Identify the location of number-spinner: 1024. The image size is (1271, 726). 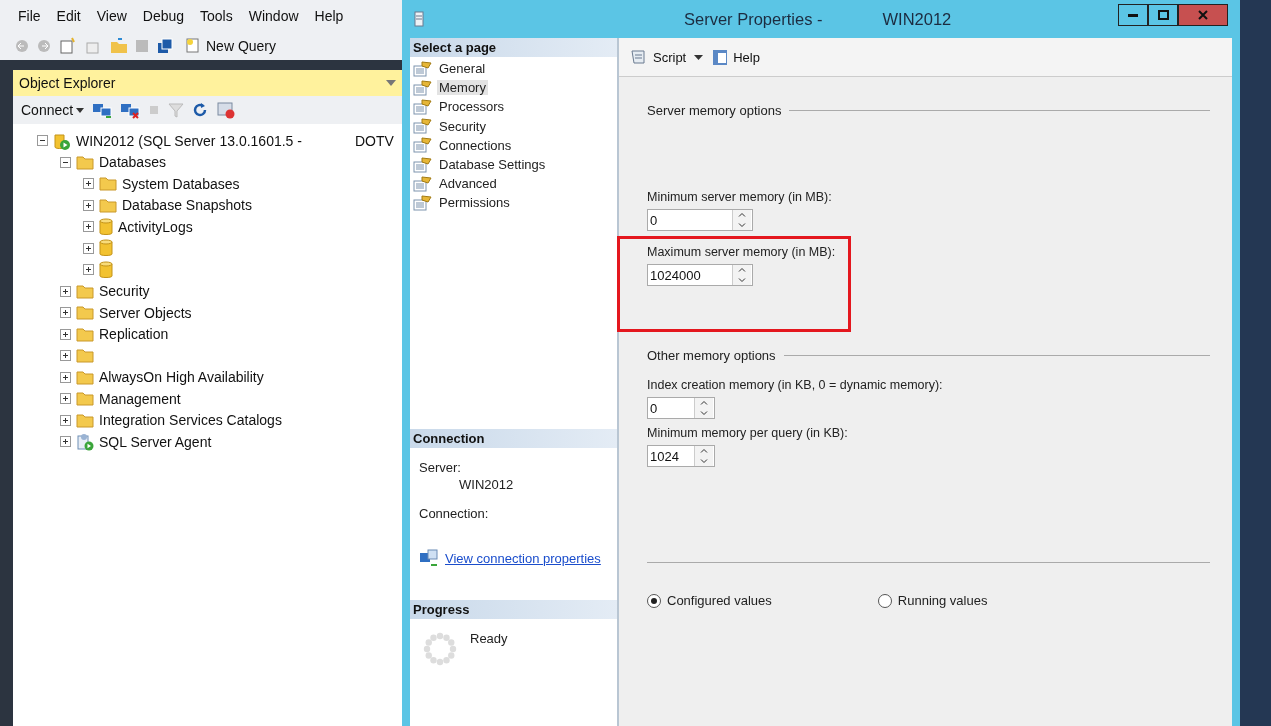
(681, 456).